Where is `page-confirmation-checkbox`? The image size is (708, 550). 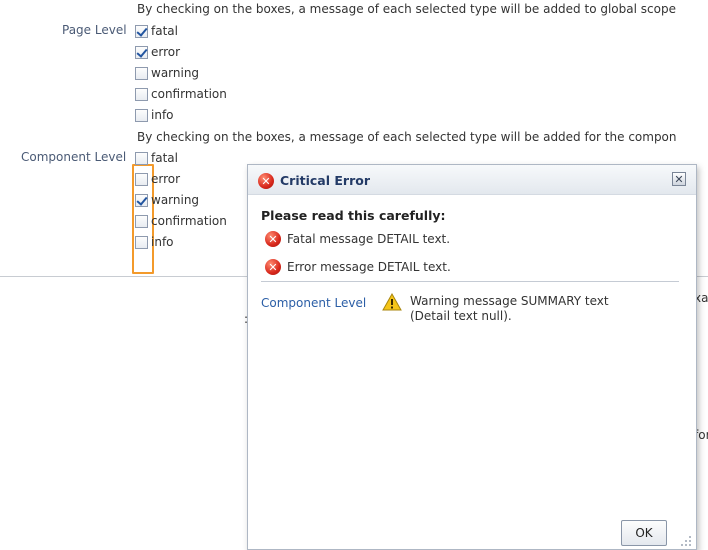 page-confirmation-checkbox is located at coordinates (141, 94).